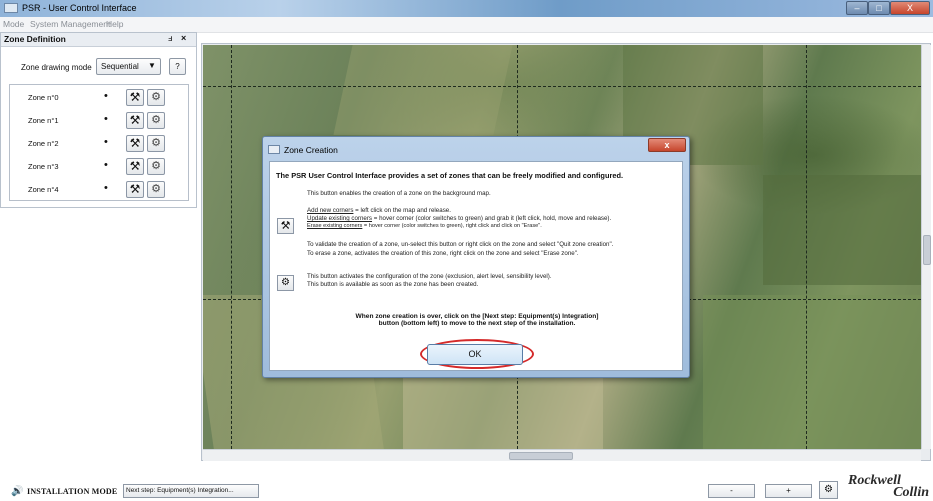  I want to click on vertical-scroll-thumb, so click(927, 250).